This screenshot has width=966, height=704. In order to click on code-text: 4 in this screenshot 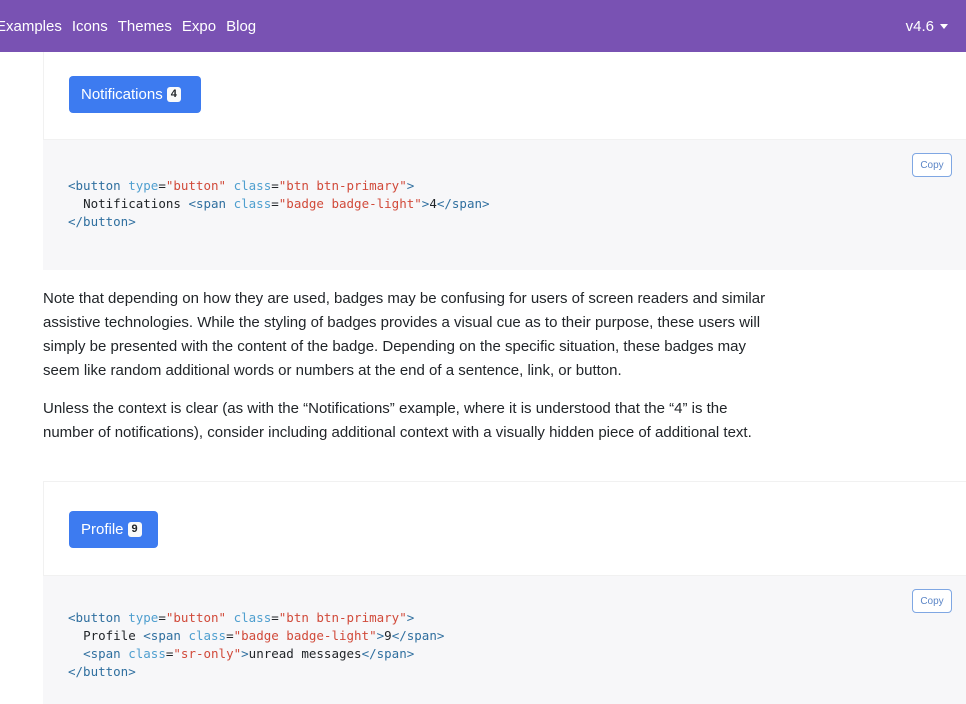, I will do `click(433, 203)`.